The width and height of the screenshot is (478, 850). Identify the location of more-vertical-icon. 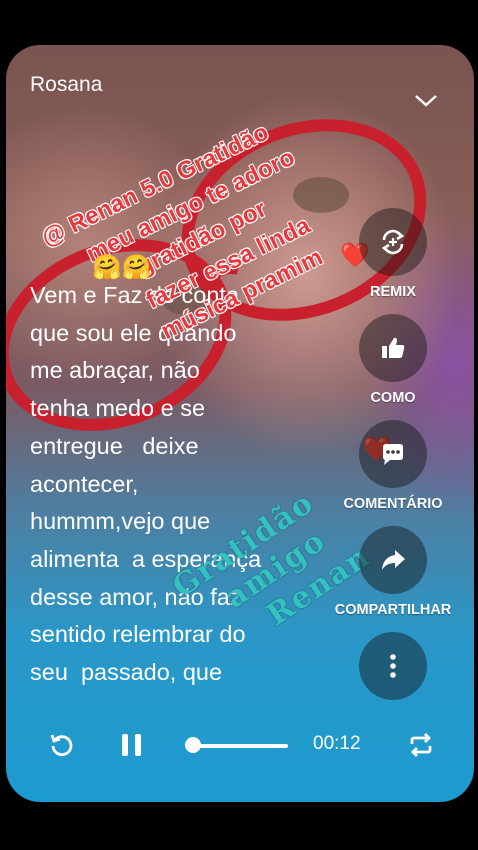
(393, 666).